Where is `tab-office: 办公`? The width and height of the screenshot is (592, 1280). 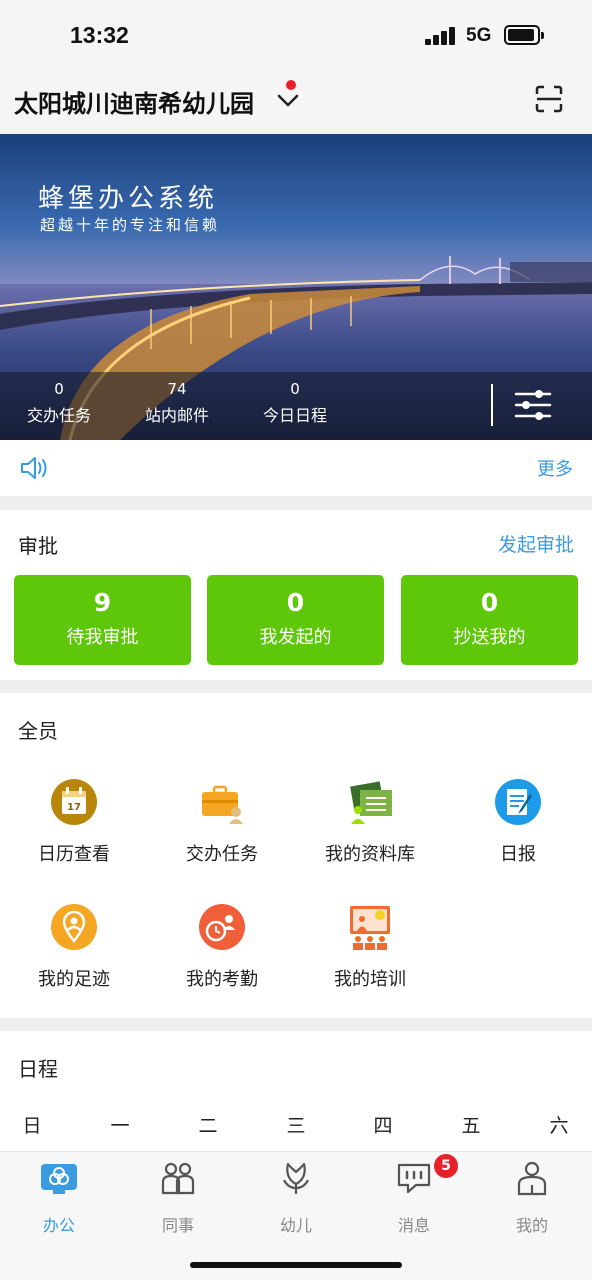
tab-office: 办公 is located at coordinates (59, 1198).